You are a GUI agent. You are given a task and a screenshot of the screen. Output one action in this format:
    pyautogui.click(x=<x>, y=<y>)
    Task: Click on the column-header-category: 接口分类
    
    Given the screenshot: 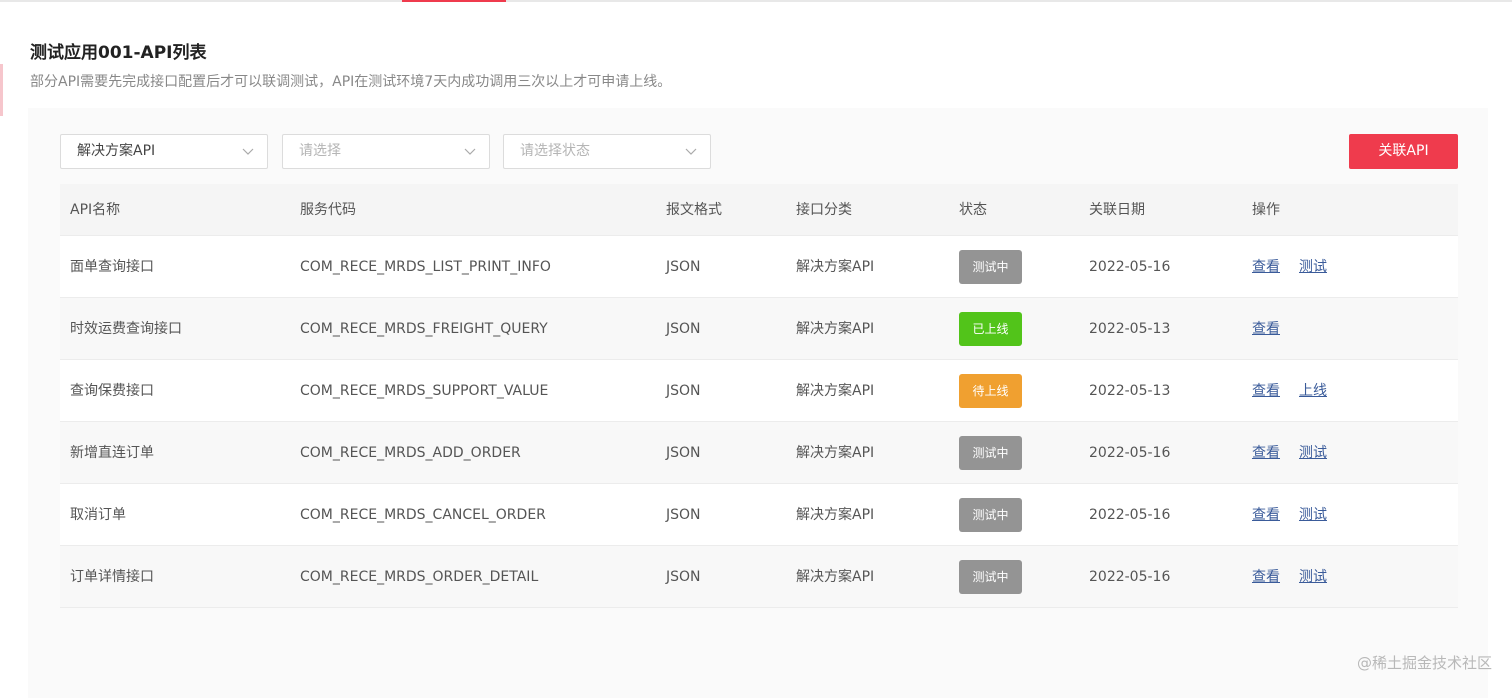 What is the action you would take?
    pyautogui.click(x=824, y=210)
    